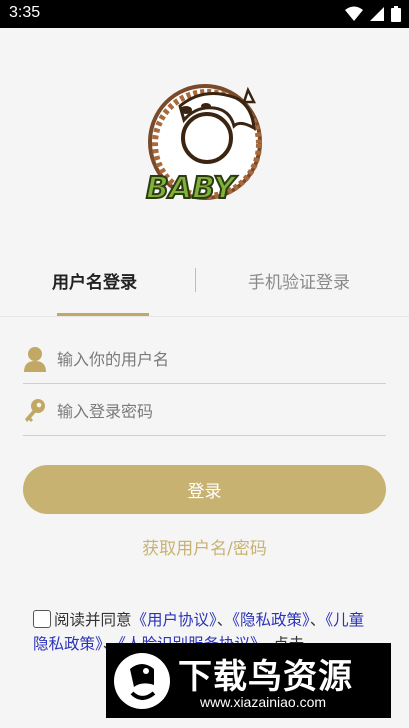  Describe the element at coordinates (204, 14) in the screenshot. I see `status-bar: 3:35` at that location.